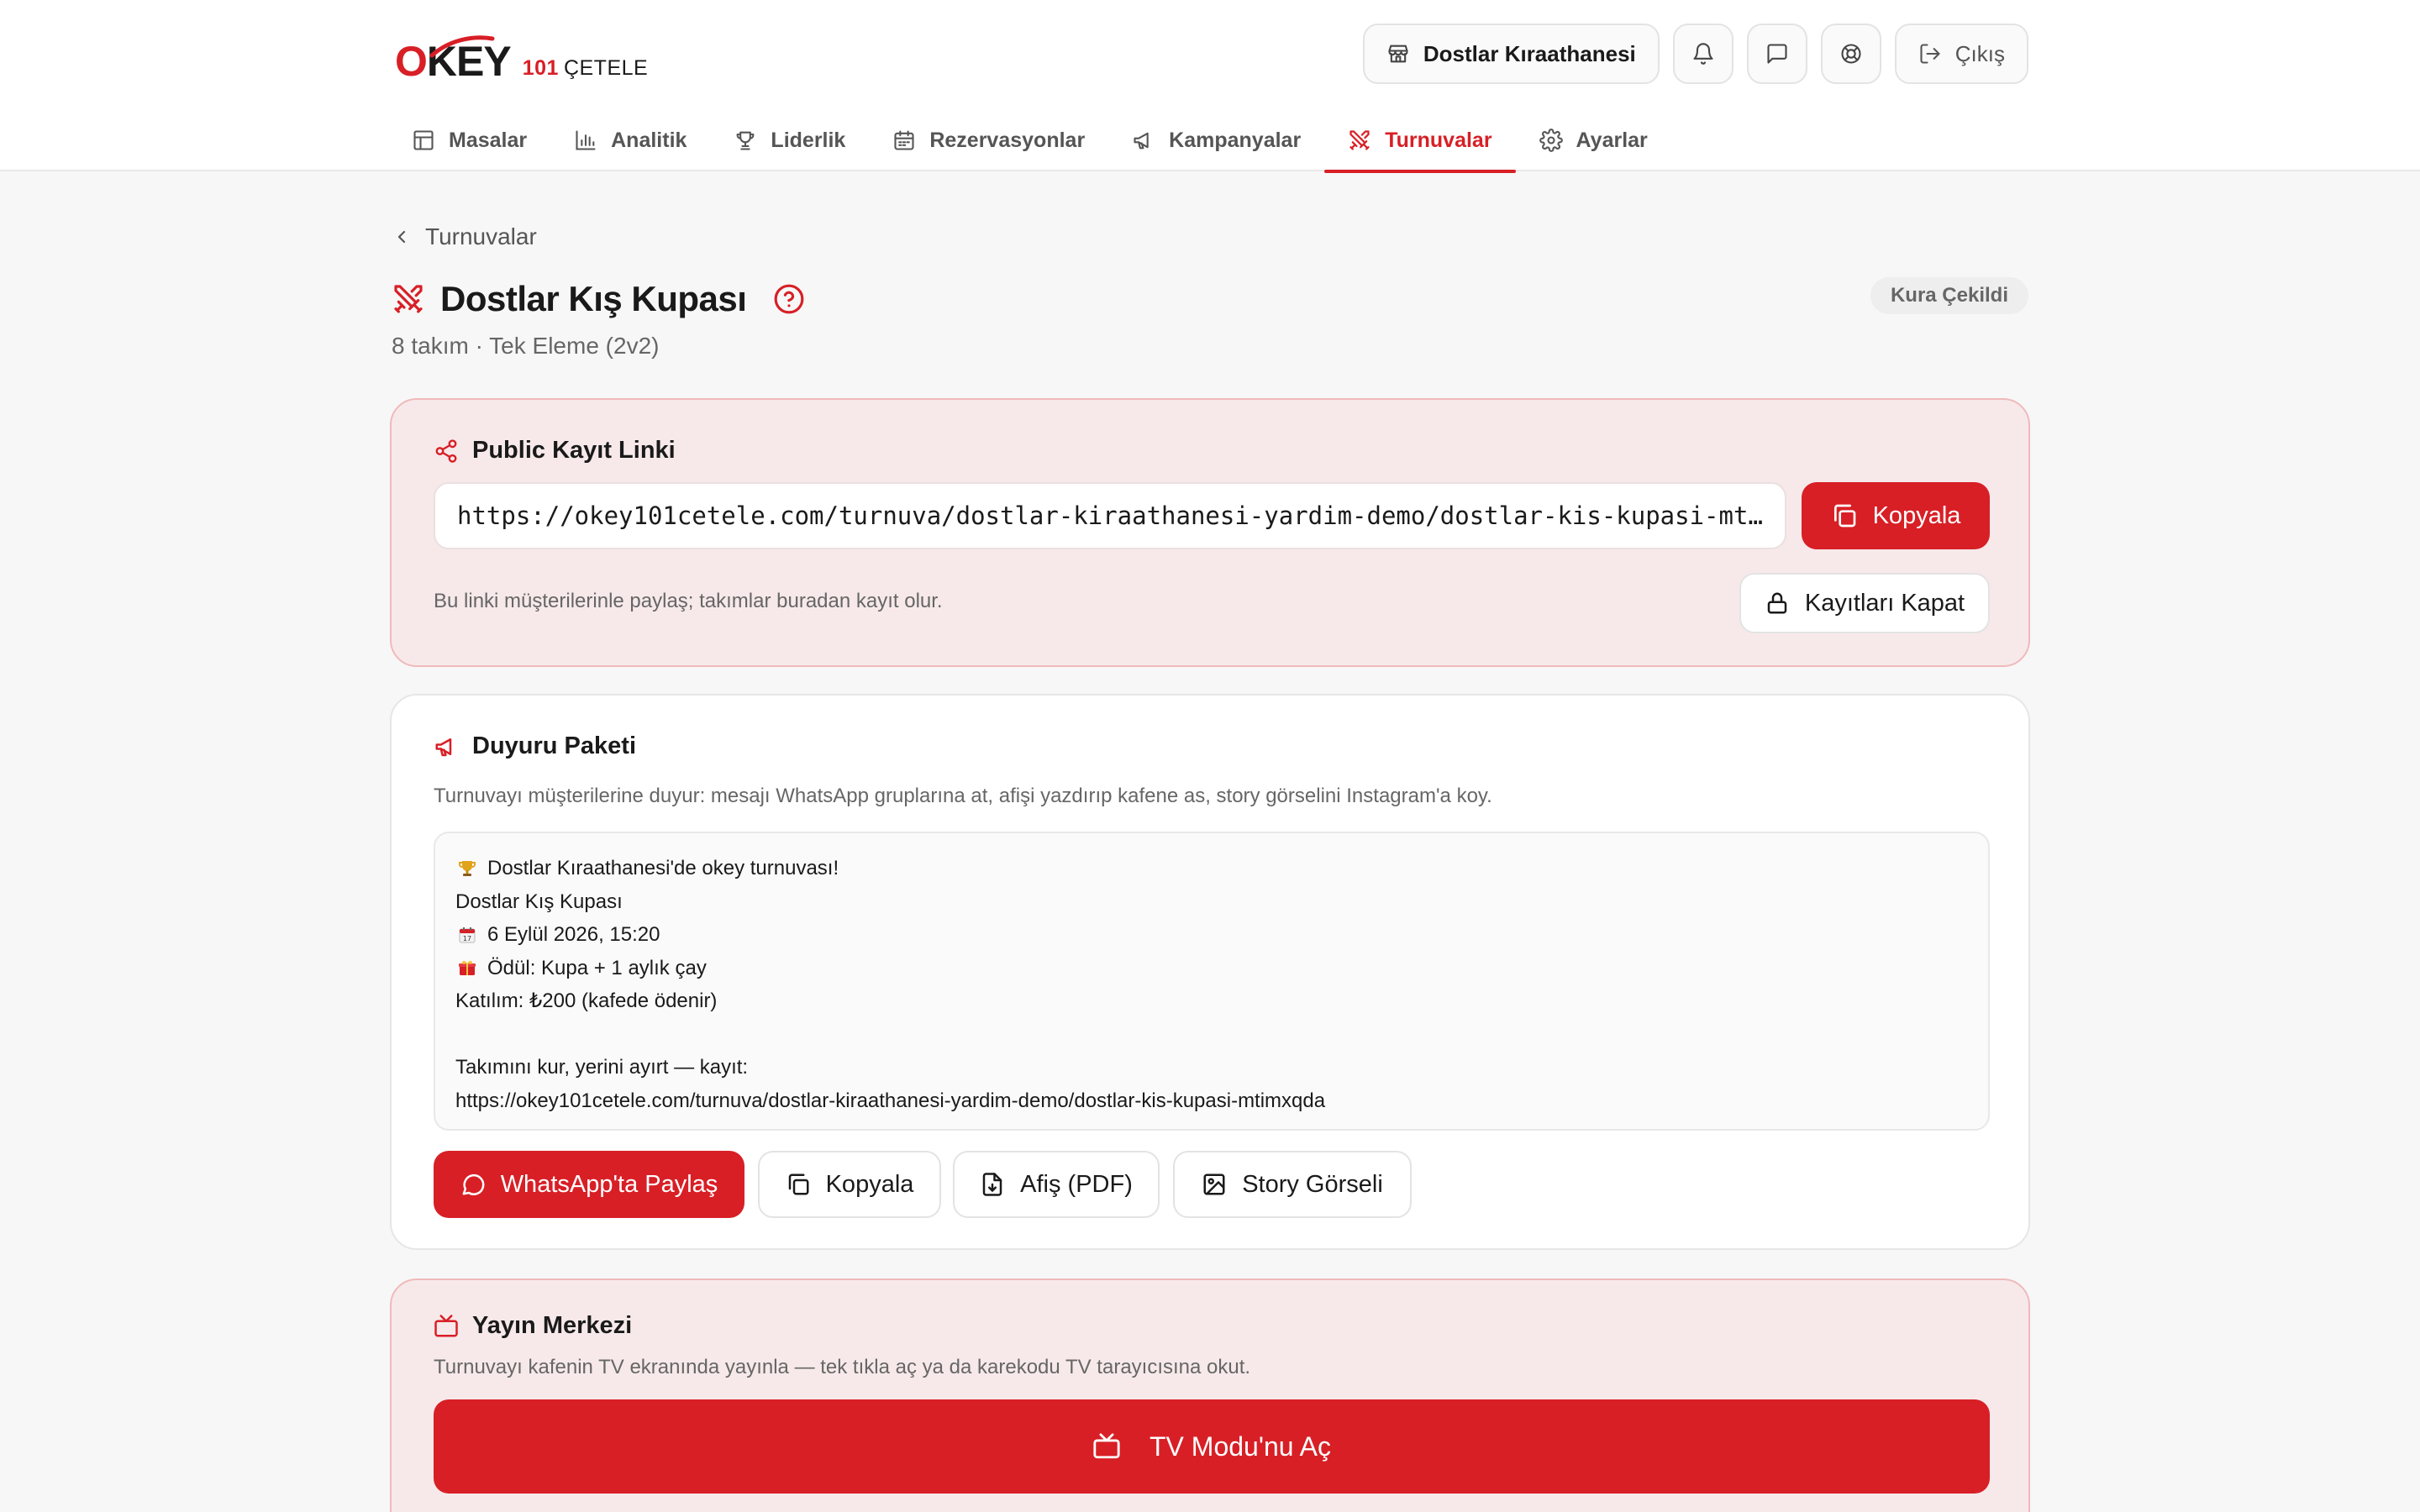  What do you see at coordinates (526, 346) in the screenshot?
I see `page-subtitle: 8 takım · Tek Eleme (2v2)` at bounding box center [526, 346].